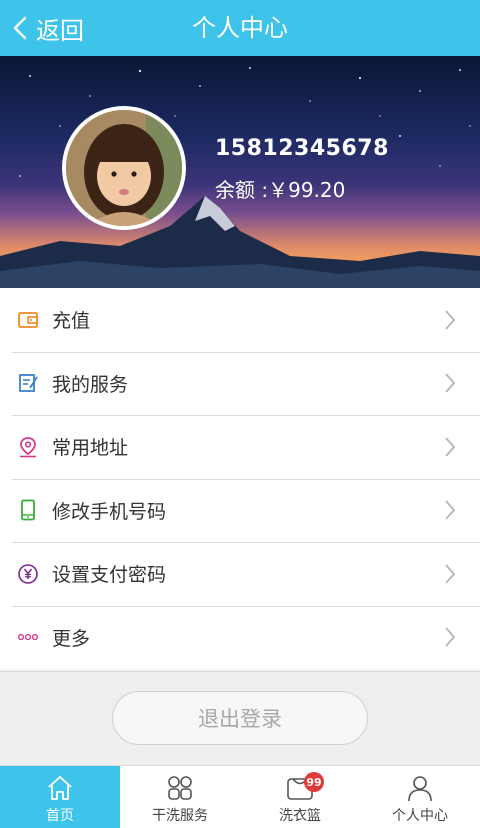 Image resolution: width=480 pixels, height=828 pixels. Describe the element at coordinates (300, 816) in the screenshot. I see `tab-label: 洗衣篮` at that location.